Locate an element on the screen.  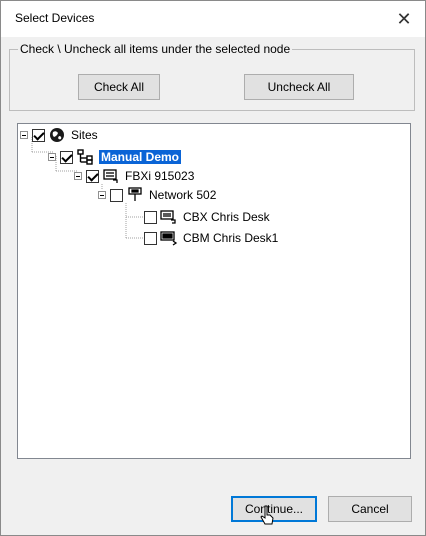
manual-demo-checkbox is located at coordinates (66, 157).